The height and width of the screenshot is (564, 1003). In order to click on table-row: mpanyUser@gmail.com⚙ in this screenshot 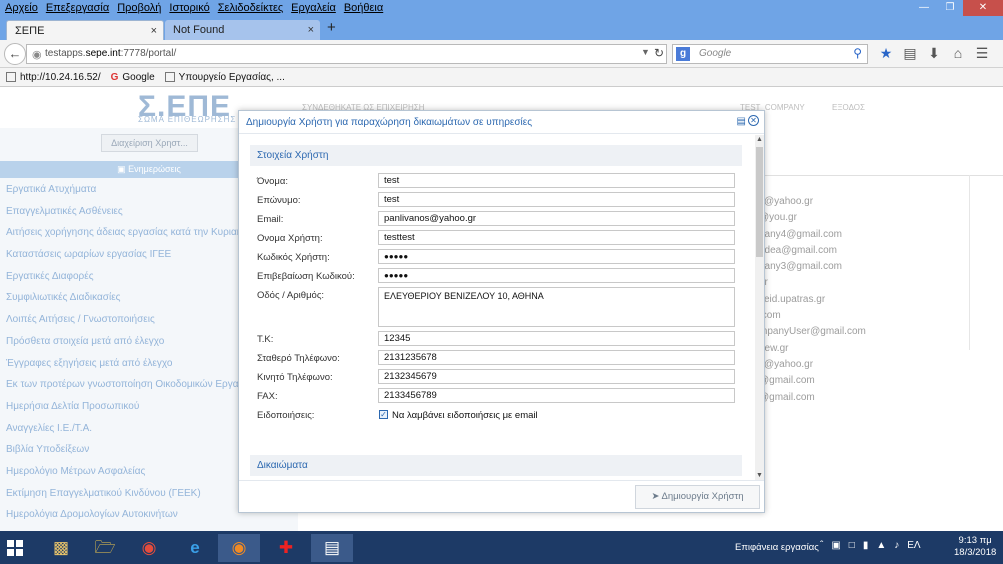, I will do `click(879, 334)`.